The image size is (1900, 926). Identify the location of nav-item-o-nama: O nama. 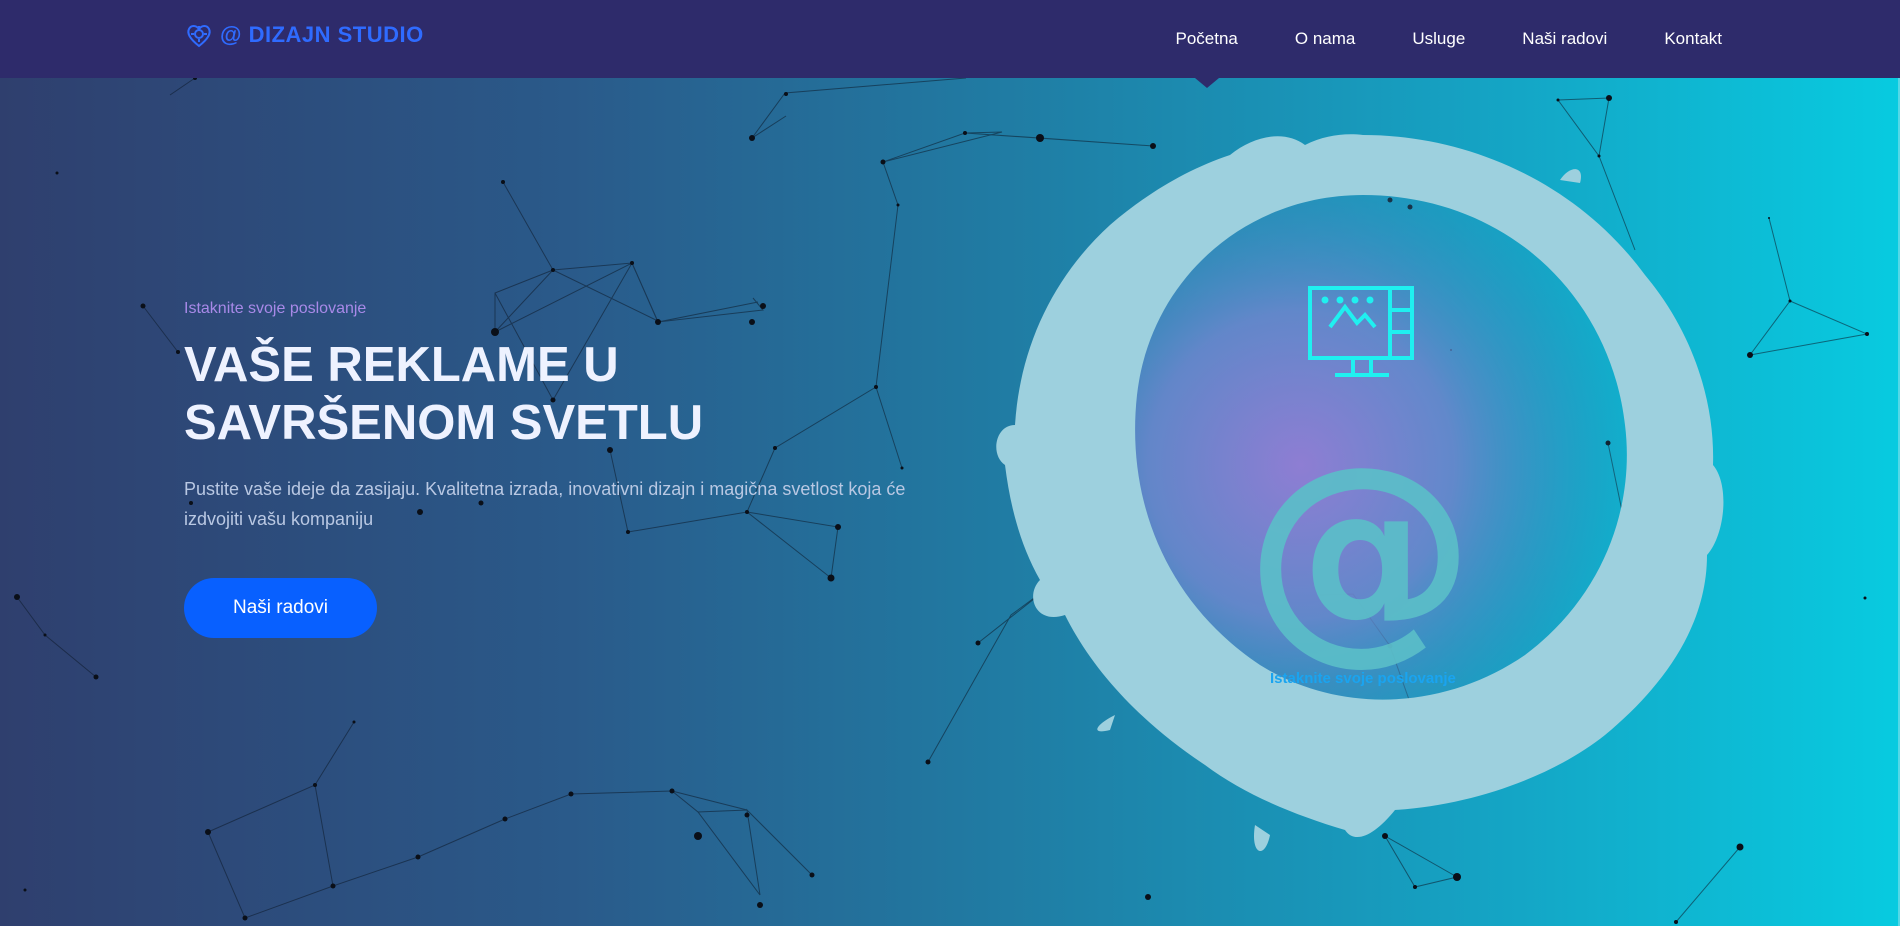
(1325, 39).